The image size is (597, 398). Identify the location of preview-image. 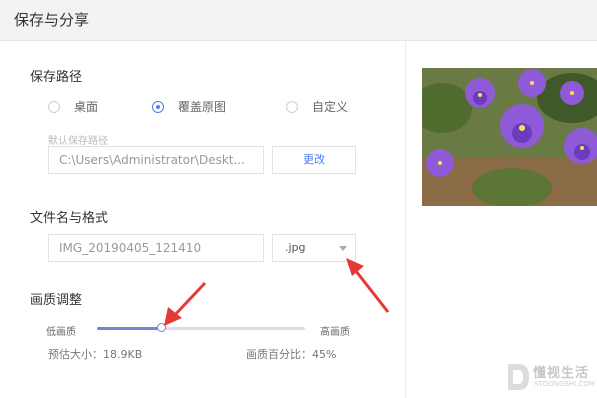
(509, 137).